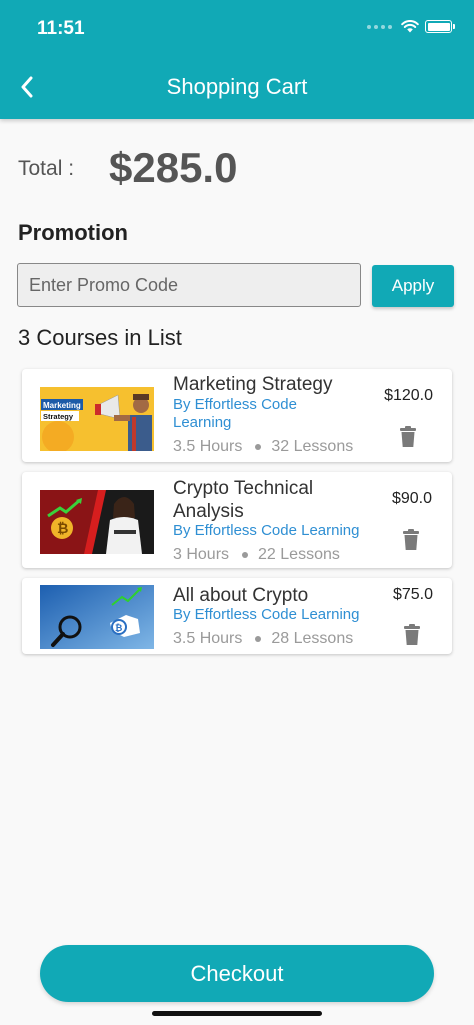 The height and width of the screenshot is (1025, 474). What do you see at coordinates (46, 168) in the screenshot?
I see `total-label: Total :` at bounding box center [46, 168].